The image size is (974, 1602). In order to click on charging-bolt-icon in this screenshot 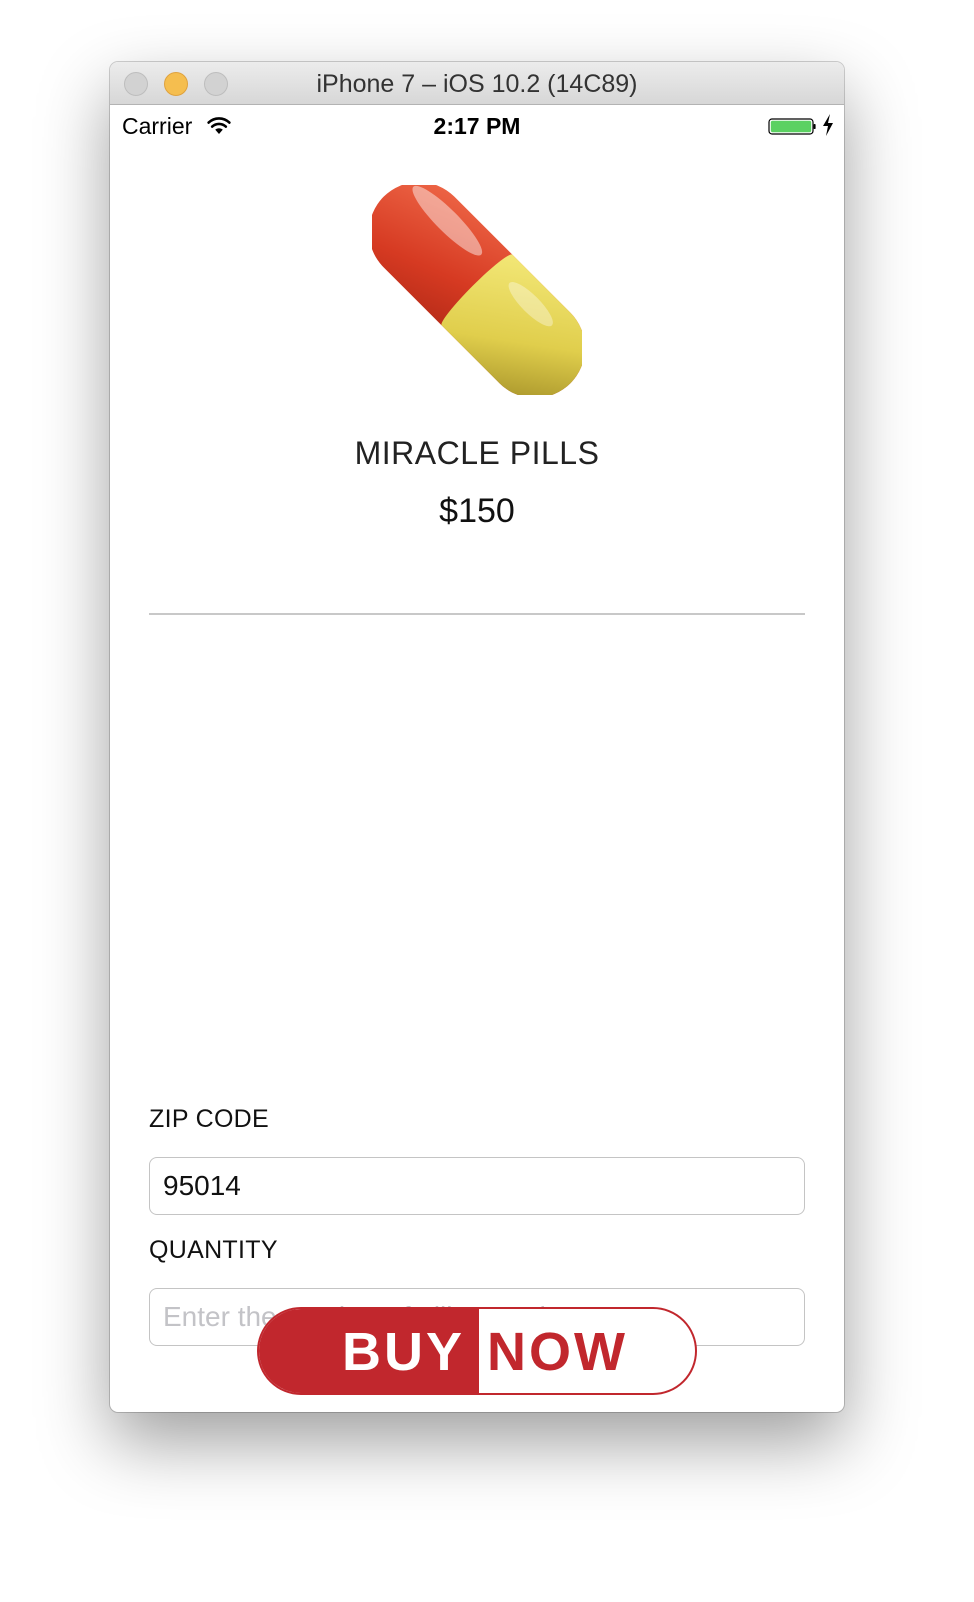, I will do `click(828, 125)`.